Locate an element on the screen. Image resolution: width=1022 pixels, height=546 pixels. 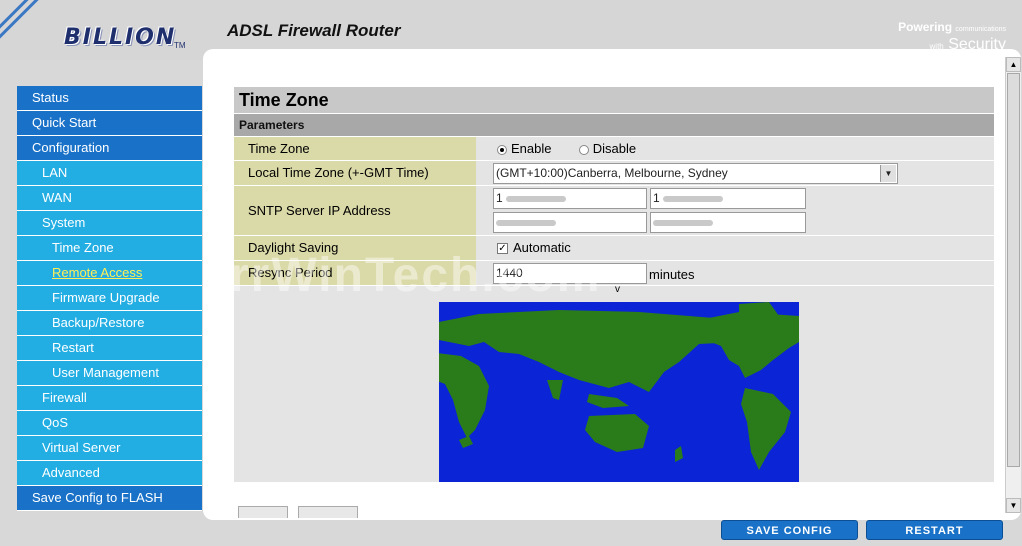
sidebar-item-system: System is located at coordinates (109, 223).